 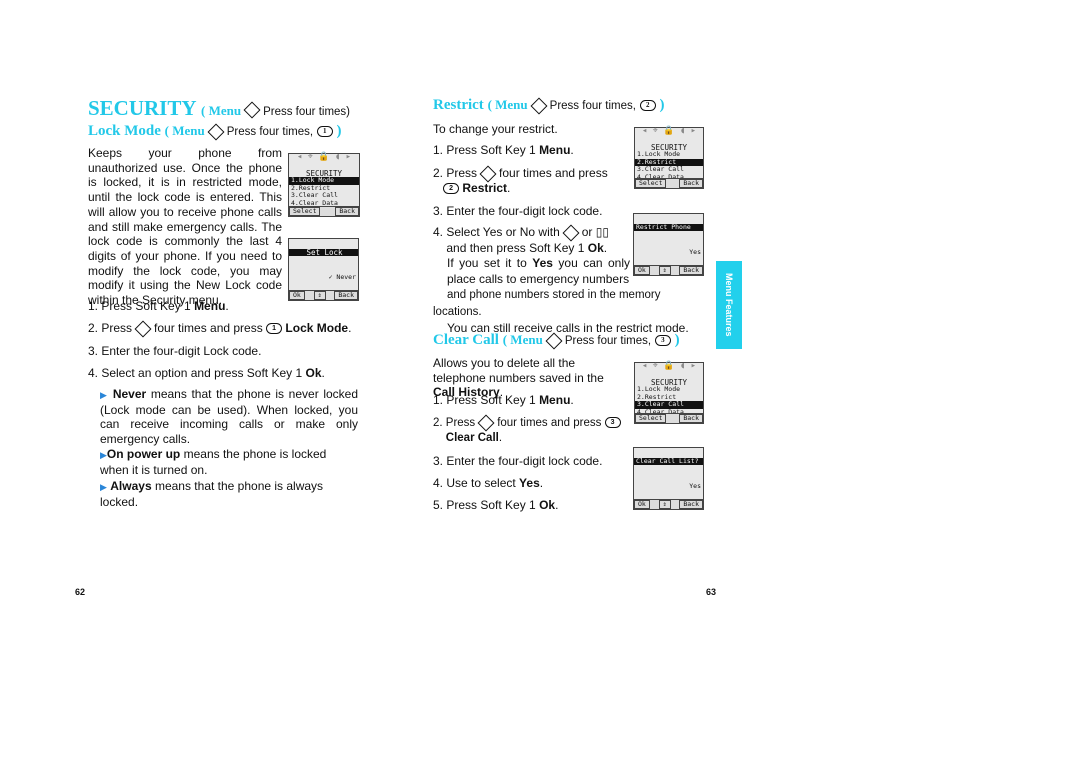 I want to click on restrict-intro: To change your restrict., so click(x=495, y=129).